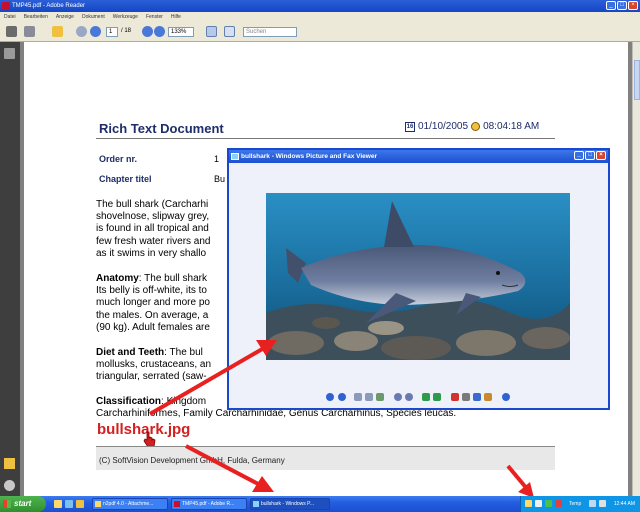 This screenshot has width=640, height=512. I want to click on previous-image-icon, so click(330, 397).